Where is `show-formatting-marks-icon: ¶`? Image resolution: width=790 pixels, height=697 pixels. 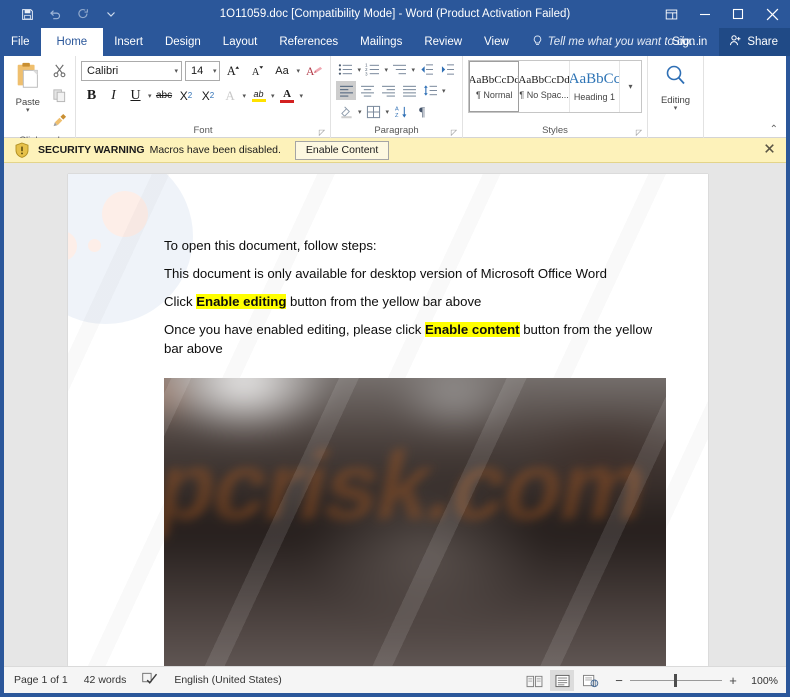 show-formatting-marks-icon: ¶ is located at coordinates (422, 111).